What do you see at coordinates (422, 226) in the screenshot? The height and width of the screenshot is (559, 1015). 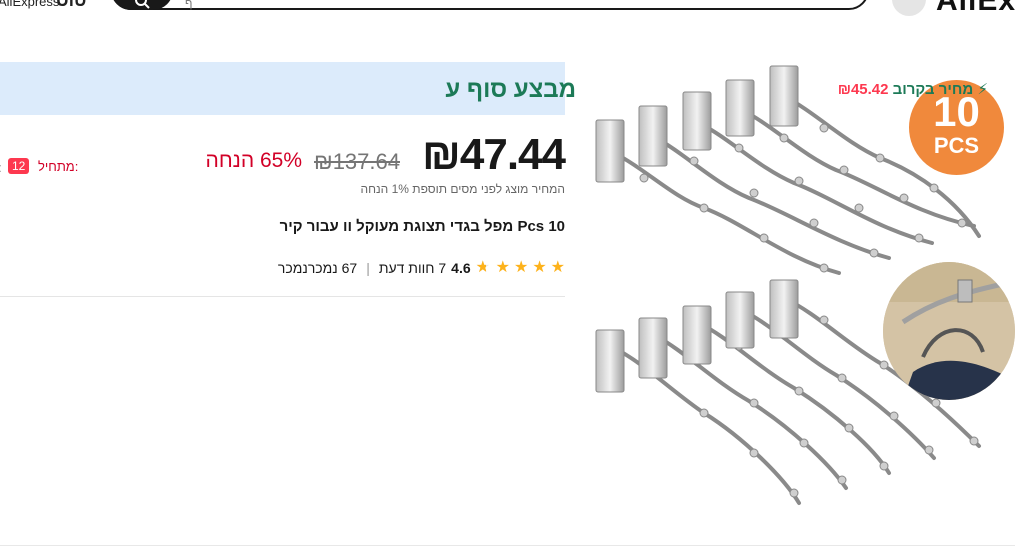 I see `product-title: 10 Pcs מפל בגדי תצוגת מעוקל וו עבור קיר` at bounding box center [422, 226].